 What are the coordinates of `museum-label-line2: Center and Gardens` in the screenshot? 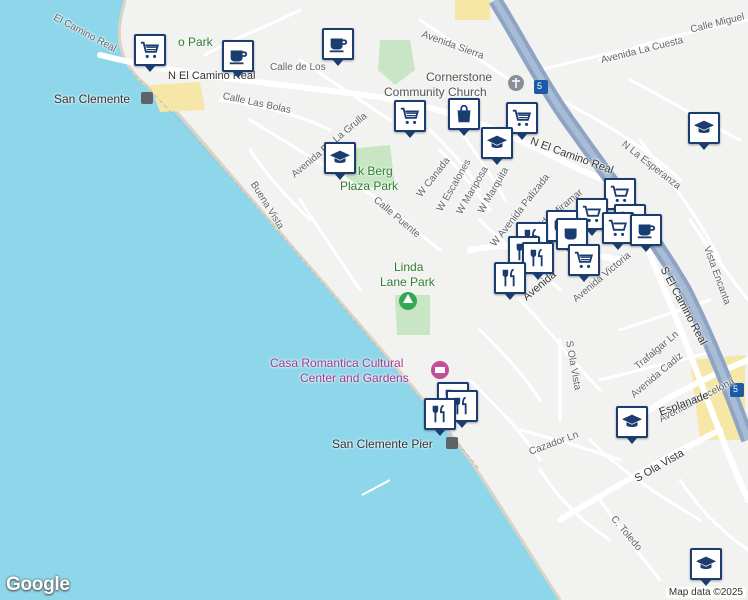 It's located at (354, 378).